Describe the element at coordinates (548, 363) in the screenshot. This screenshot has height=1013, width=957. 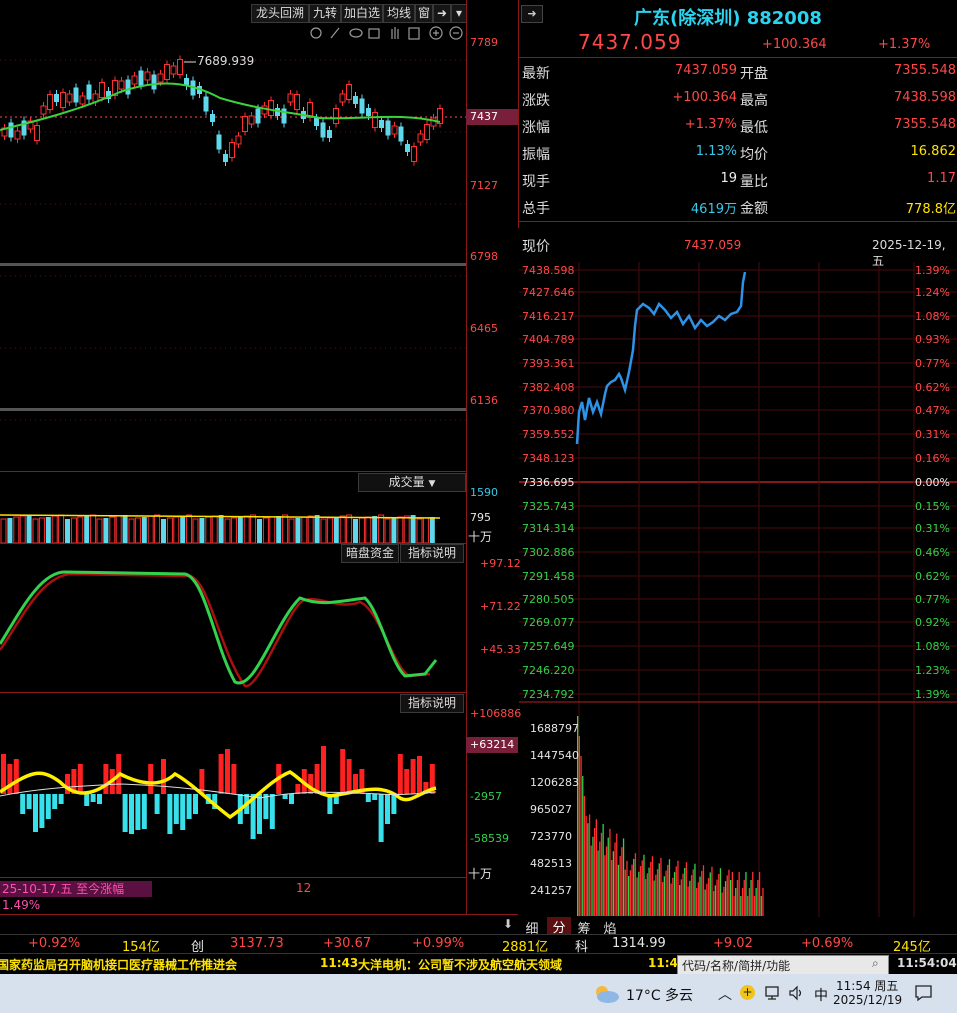
I see `intraday-price-label: 7393.361` at that location.